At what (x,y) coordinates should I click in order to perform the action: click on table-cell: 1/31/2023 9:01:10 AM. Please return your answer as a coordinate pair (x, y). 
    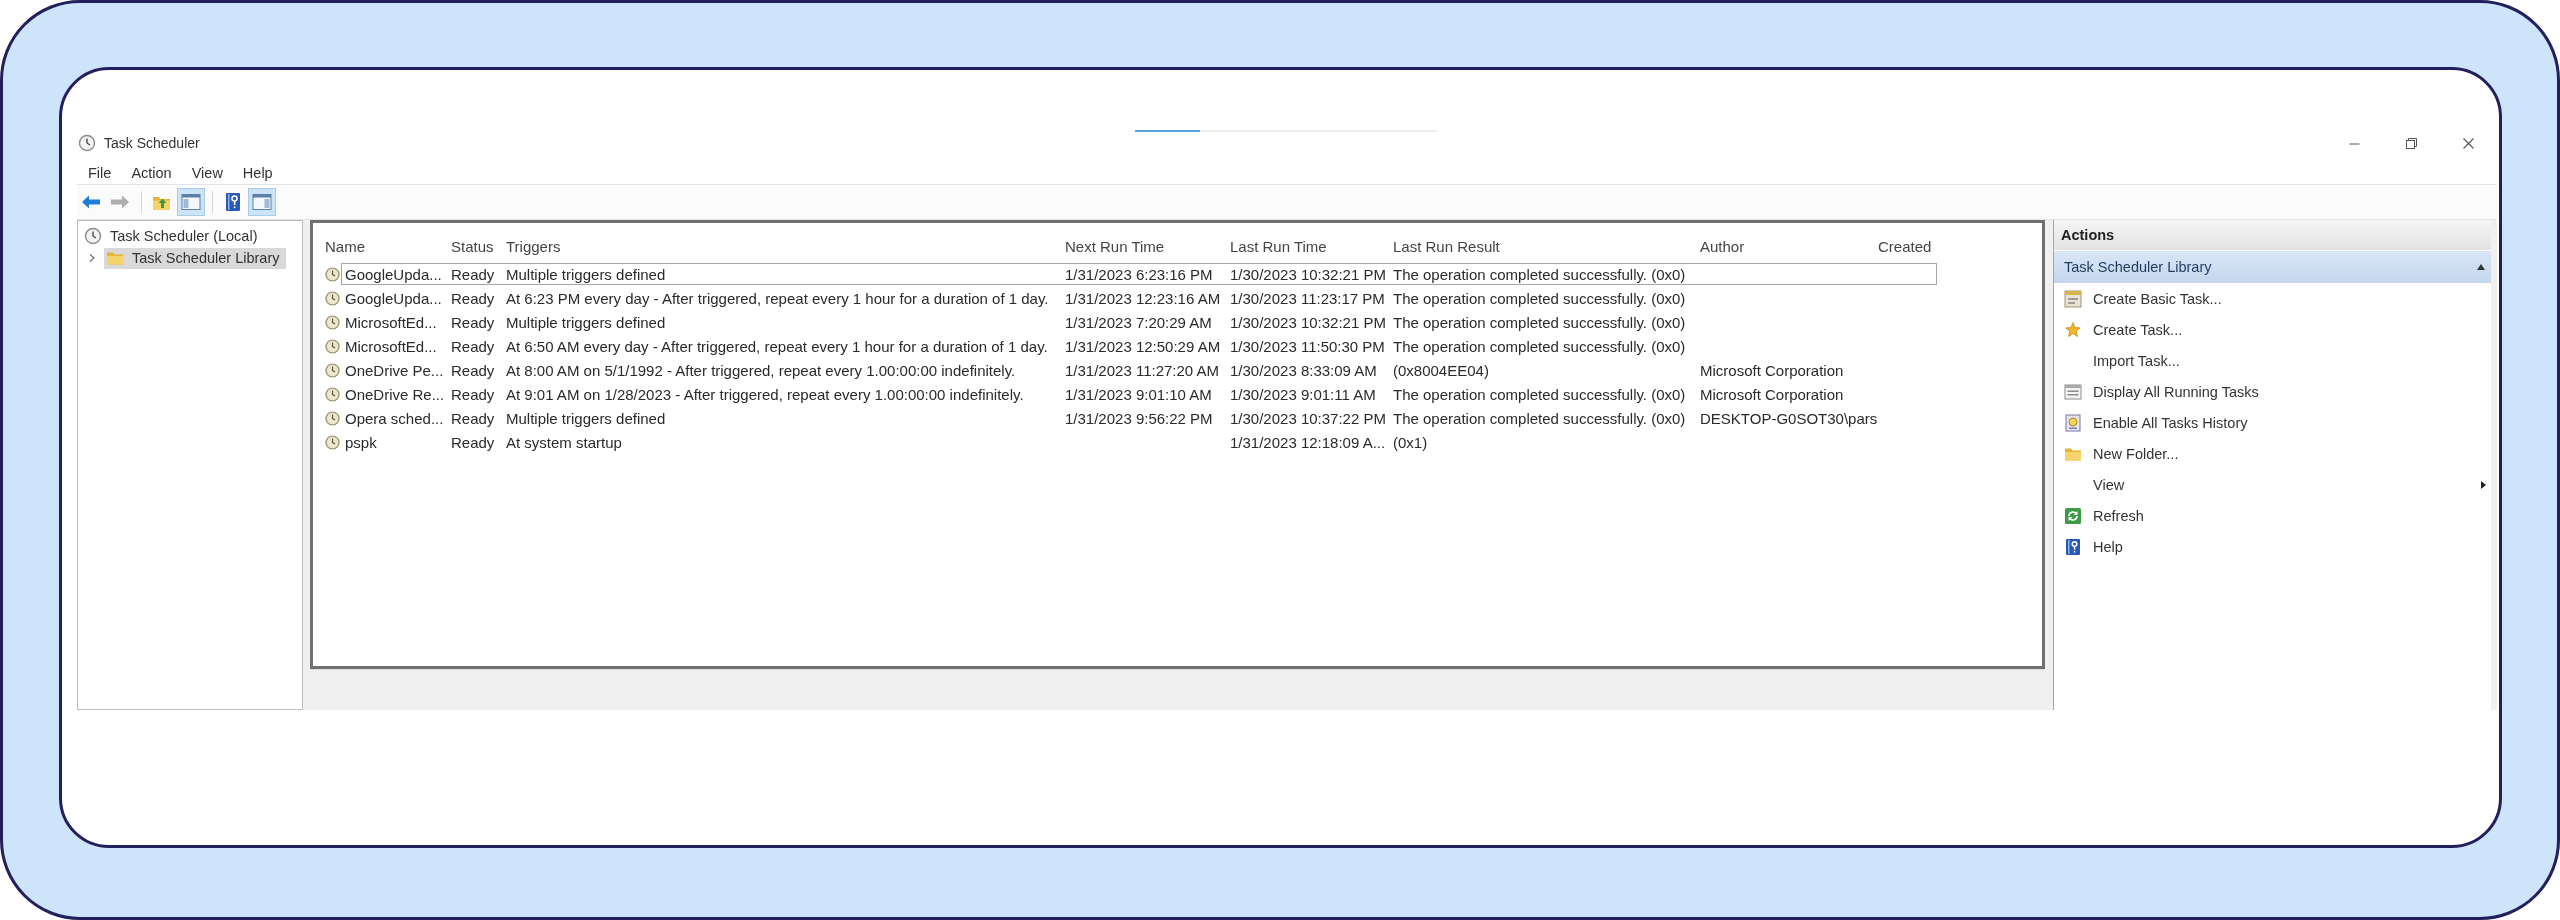
    Looking at the image, I should click on (1138, 394).